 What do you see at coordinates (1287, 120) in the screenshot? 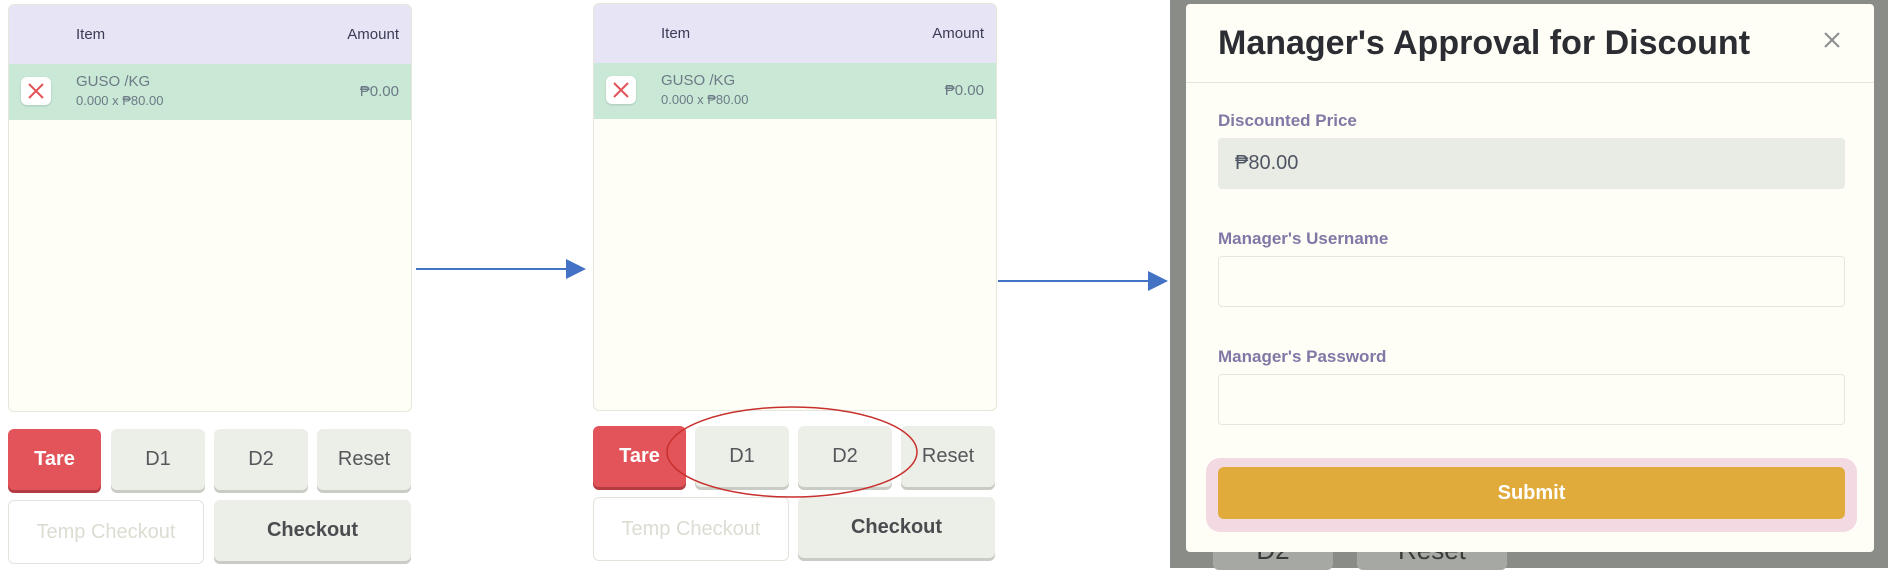
I see `discounted-price-label: Discounted Price` at bounding box center [1287, 120].